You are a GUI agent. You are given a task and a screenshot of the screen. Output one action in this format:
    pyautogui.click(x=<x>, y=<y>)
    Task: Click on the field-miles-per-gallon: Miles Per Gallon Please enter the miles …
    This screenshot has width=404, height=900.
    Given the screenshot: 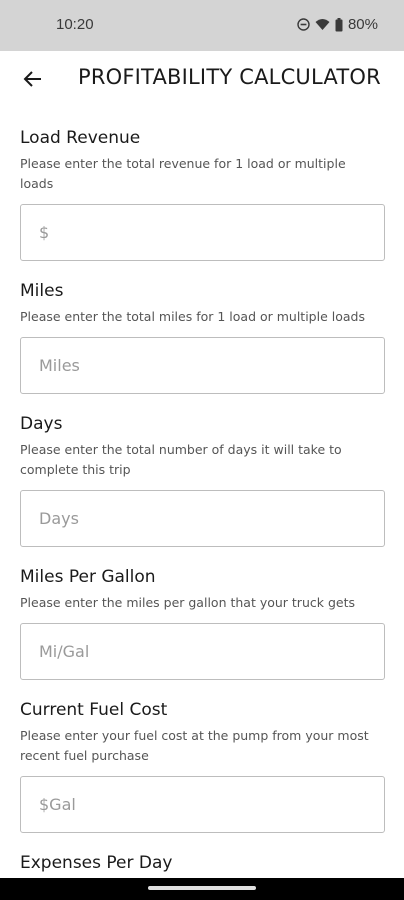 What is the action you would take?
    pyautogui.click(x=203, y=622)
    